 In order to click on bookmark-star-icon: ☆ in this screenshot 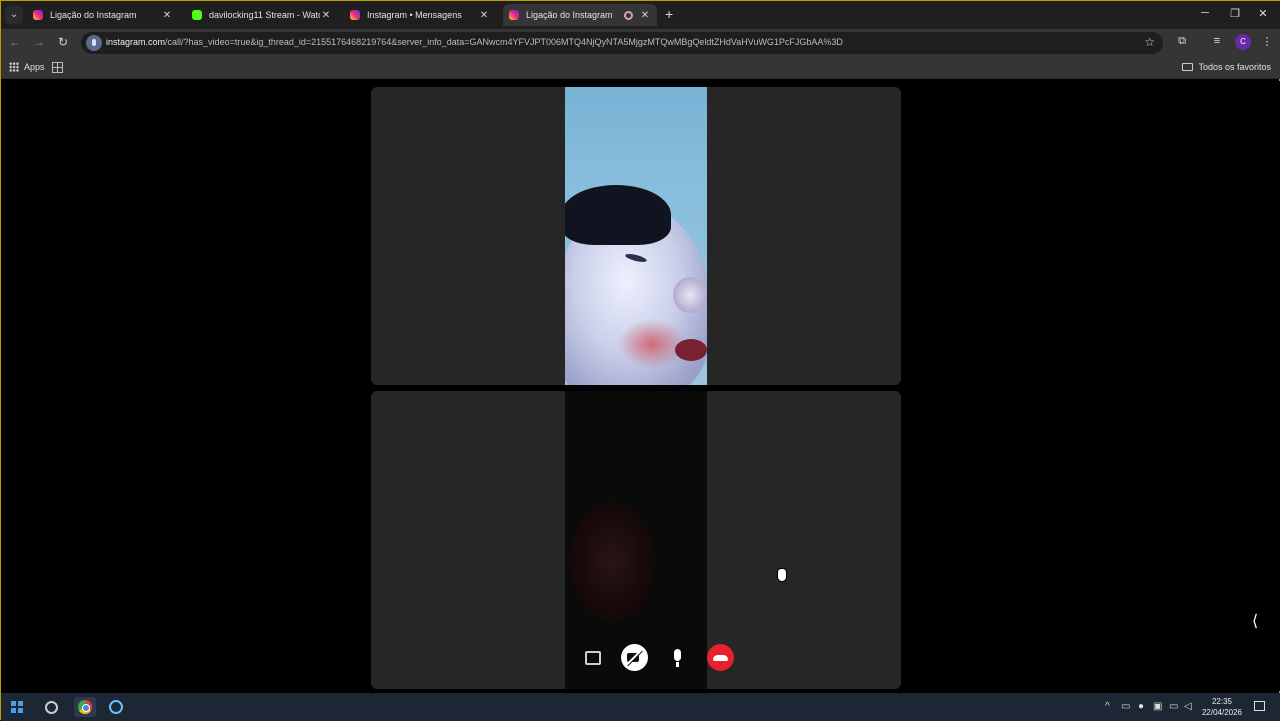, I will do `click(1149, 42)`.